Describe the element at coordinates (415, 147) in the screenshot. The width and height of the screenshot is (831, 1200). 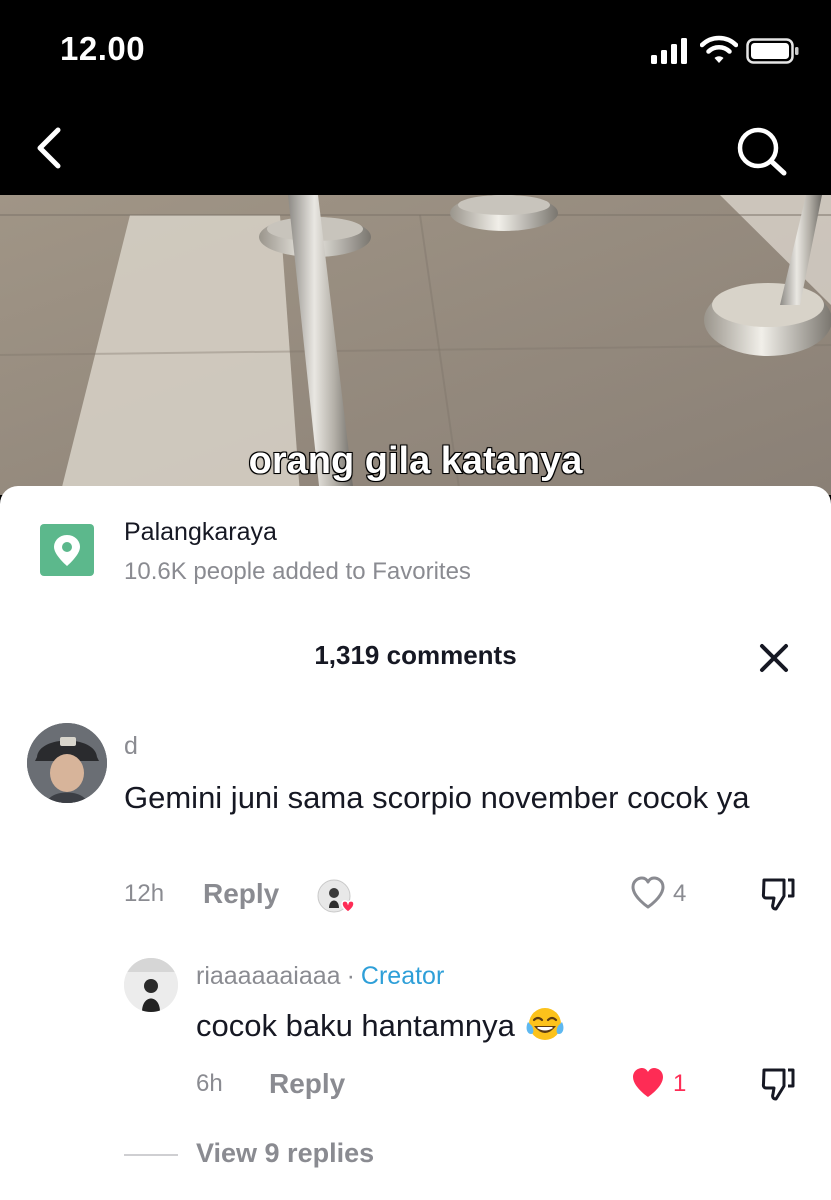
I see `top-navigation` at that location.